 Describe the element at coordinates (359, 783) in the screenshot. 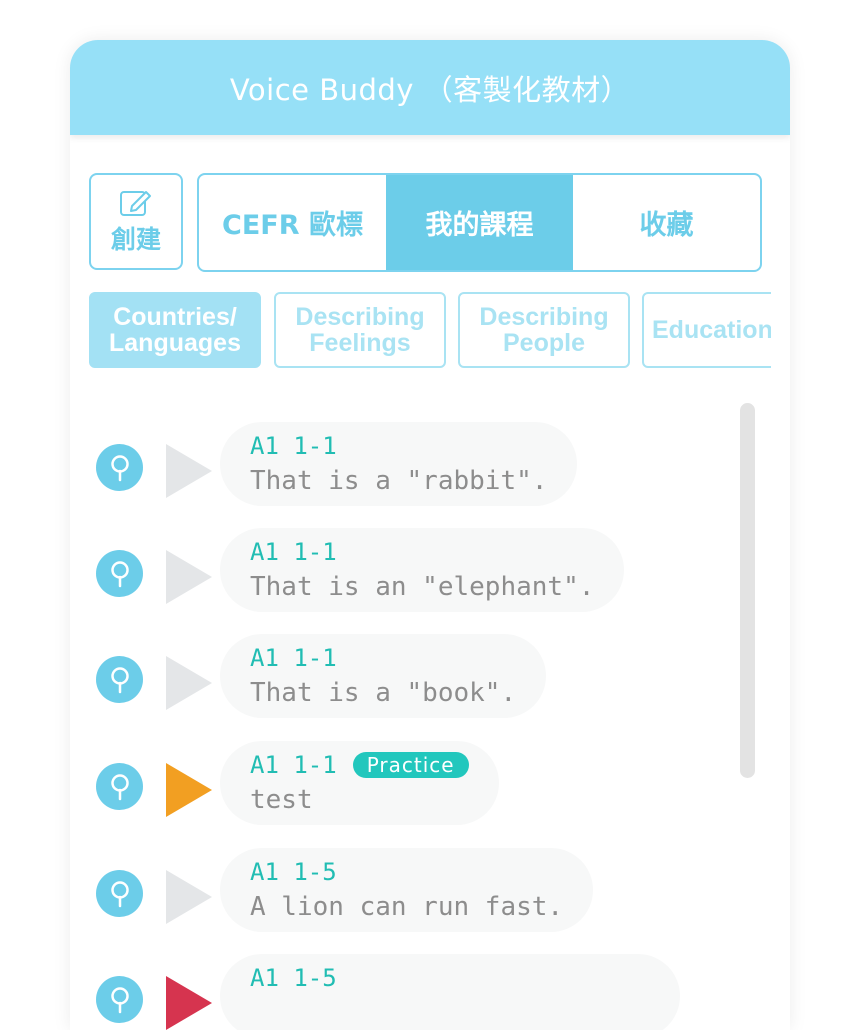

I see `sentence-bubble: A1 1-1 Practice test` at that location.